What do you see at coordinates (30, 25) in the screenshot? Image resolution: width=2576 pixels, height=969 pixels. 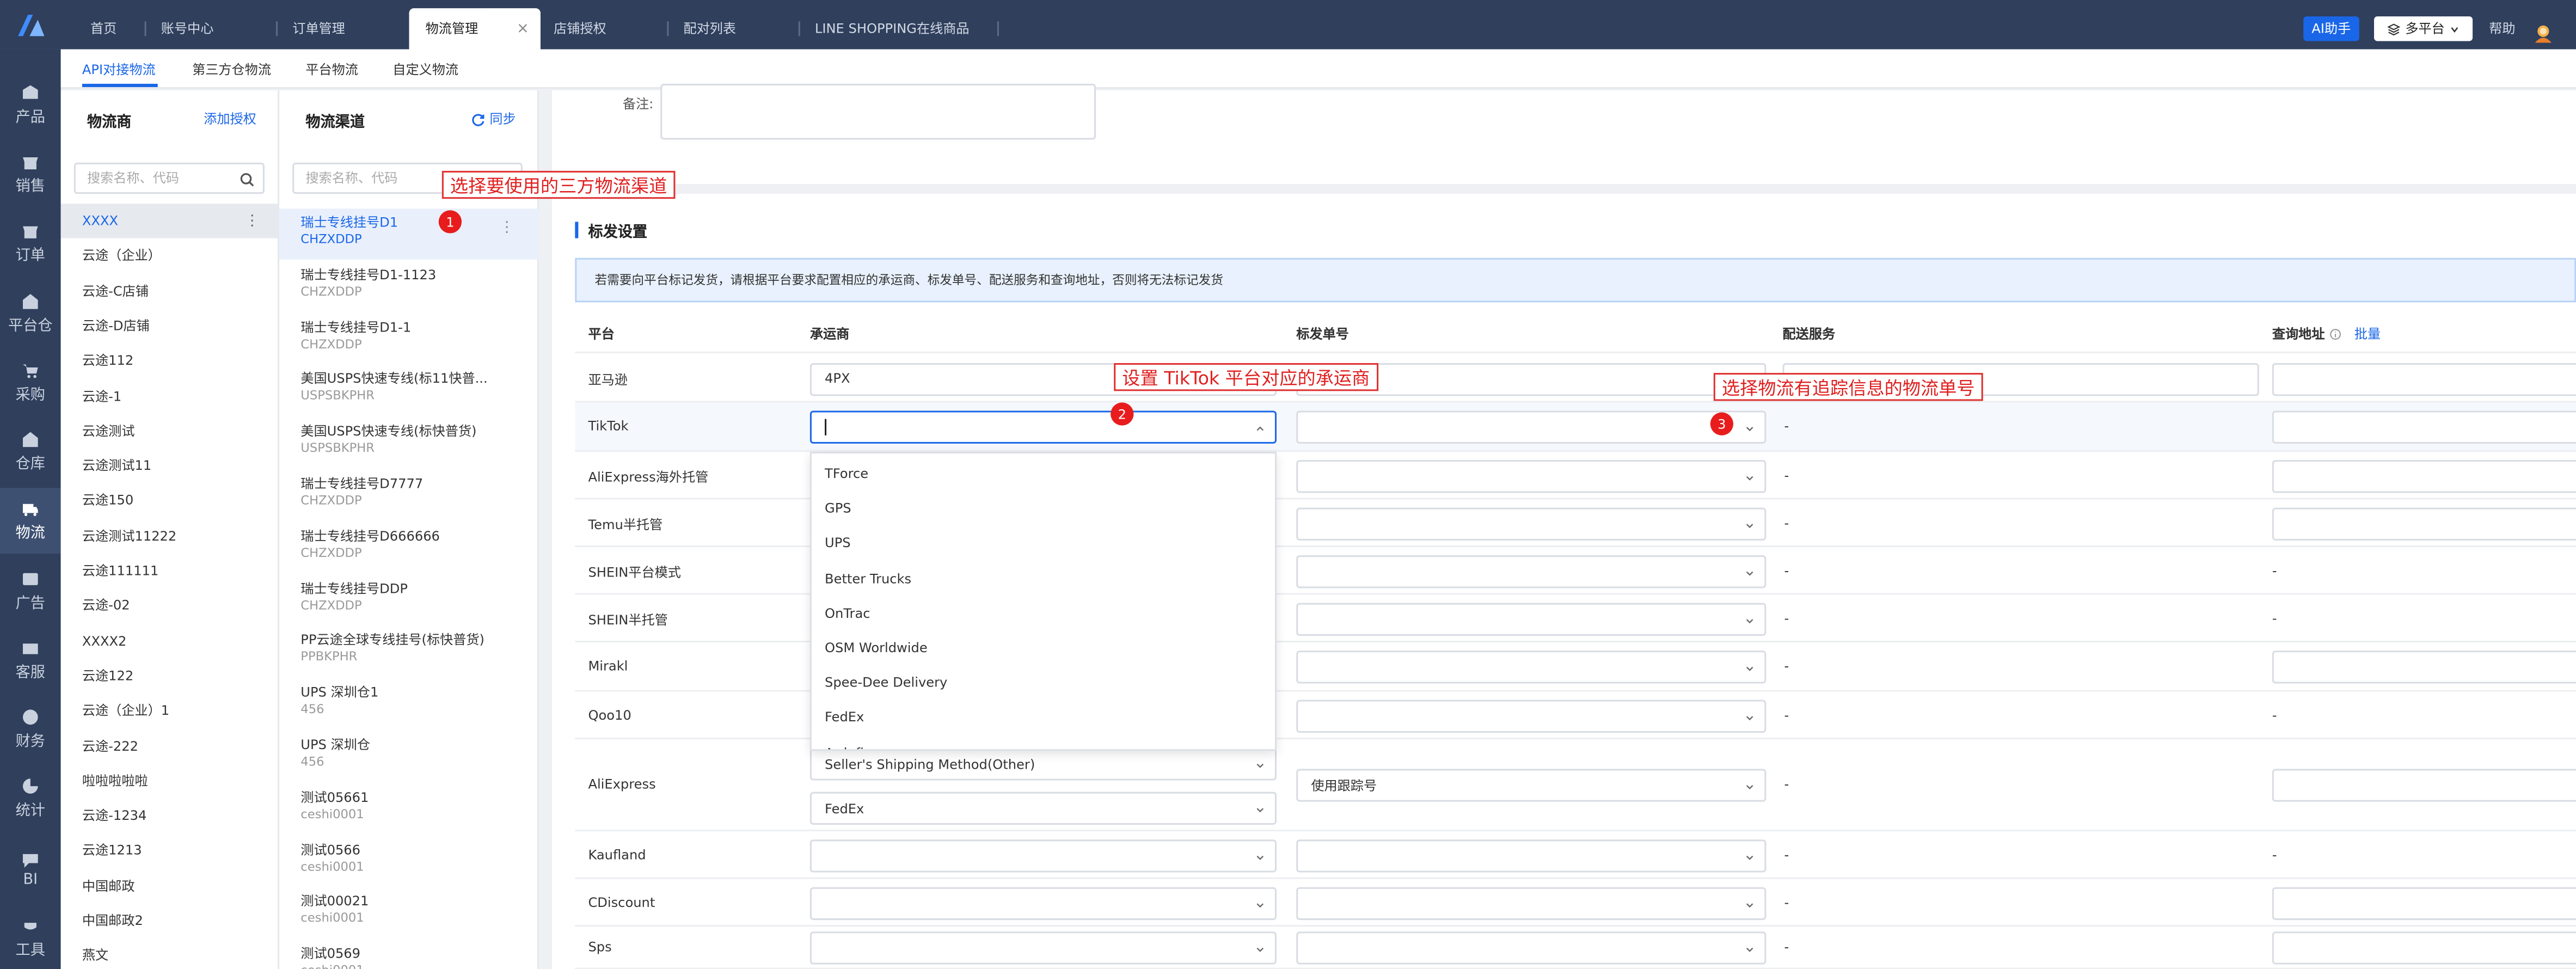 I see `app-logo` at bounding box center [30, 25].